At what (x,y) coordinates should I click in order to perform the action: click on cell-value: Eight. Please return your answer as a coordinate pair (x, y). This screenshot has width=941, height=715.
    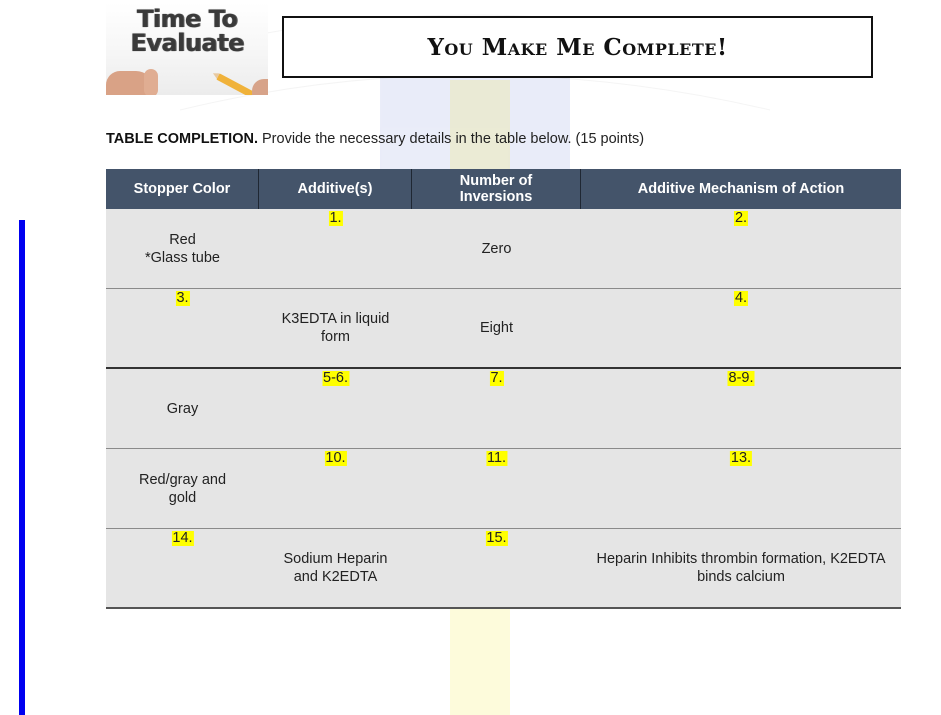
    Looking at the image, I should click on (496, 328).